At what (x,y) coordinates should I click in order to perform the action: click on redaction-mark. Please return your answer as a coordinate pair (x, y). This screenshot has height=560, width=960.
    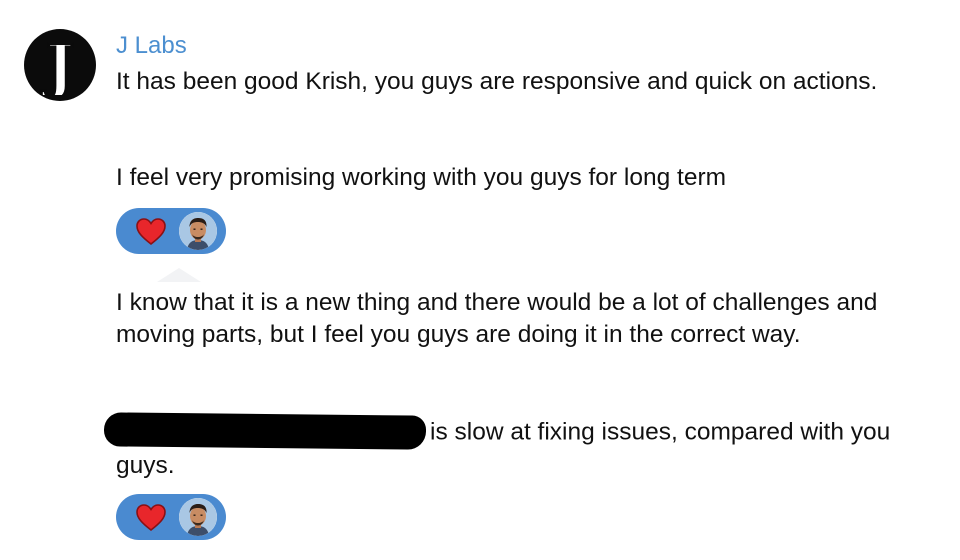
    Looking at the image, I should click on (265, 431).